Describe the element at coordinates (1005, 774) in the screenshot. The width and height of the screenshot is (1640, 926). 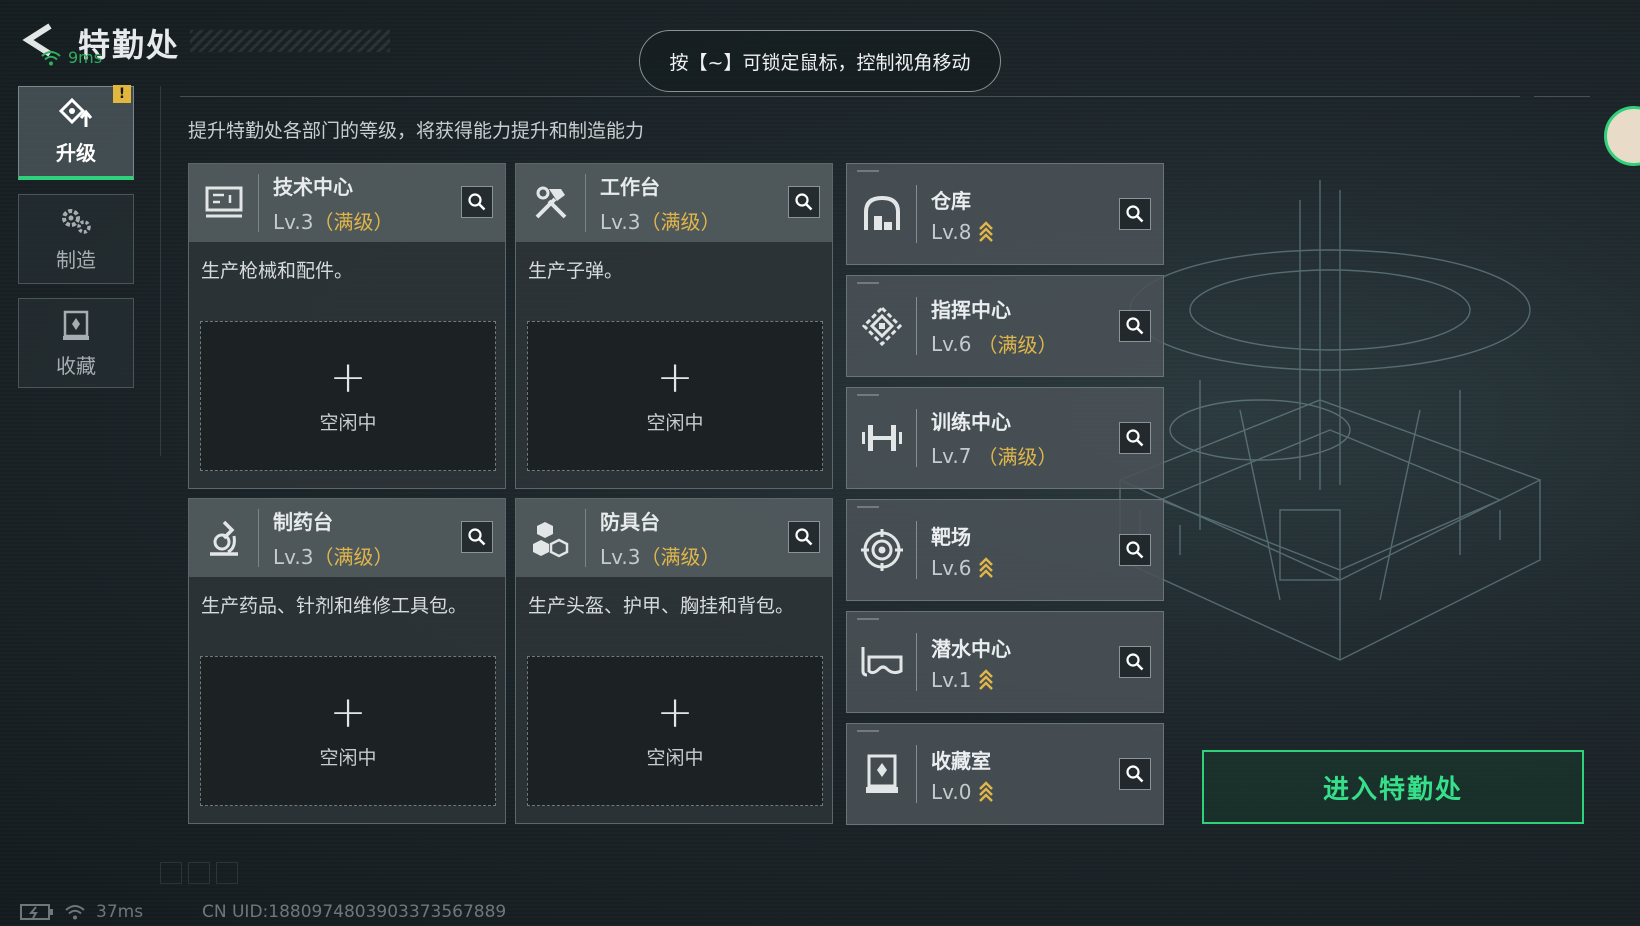
I see `facility-collection-room: 收藏室 Lv.0` at that location.